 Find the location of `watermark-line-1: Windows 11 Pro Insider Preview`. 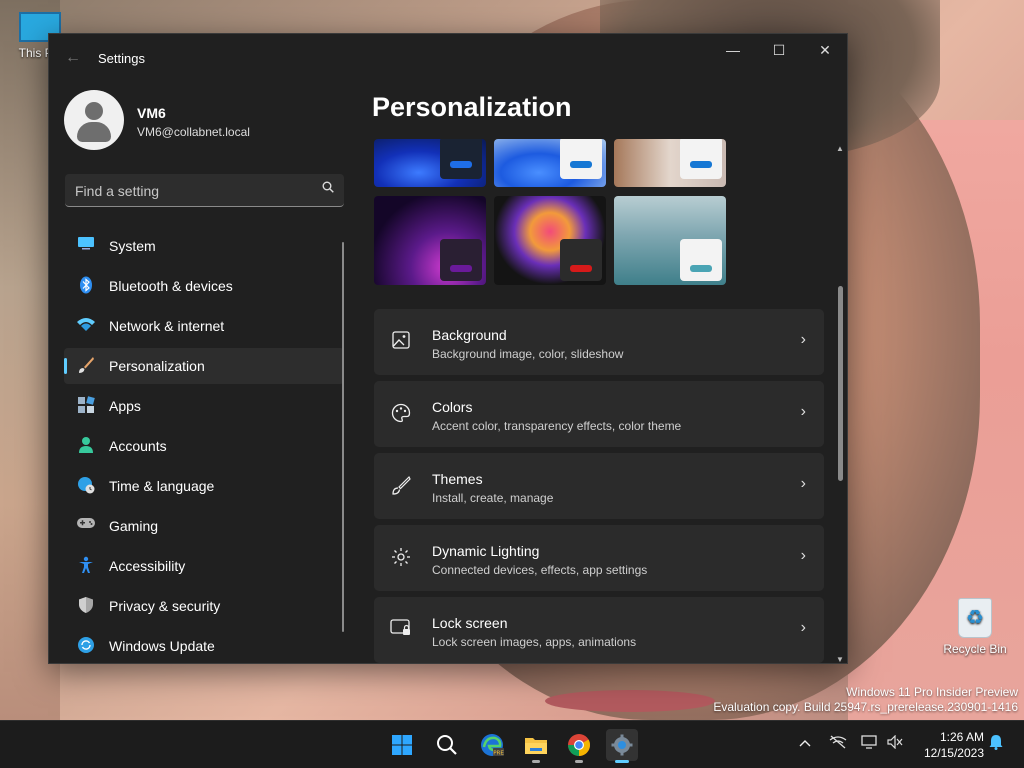

watermark-line-1: Windows 11 Pro Insider Preview is located at coordinates (932, 692).